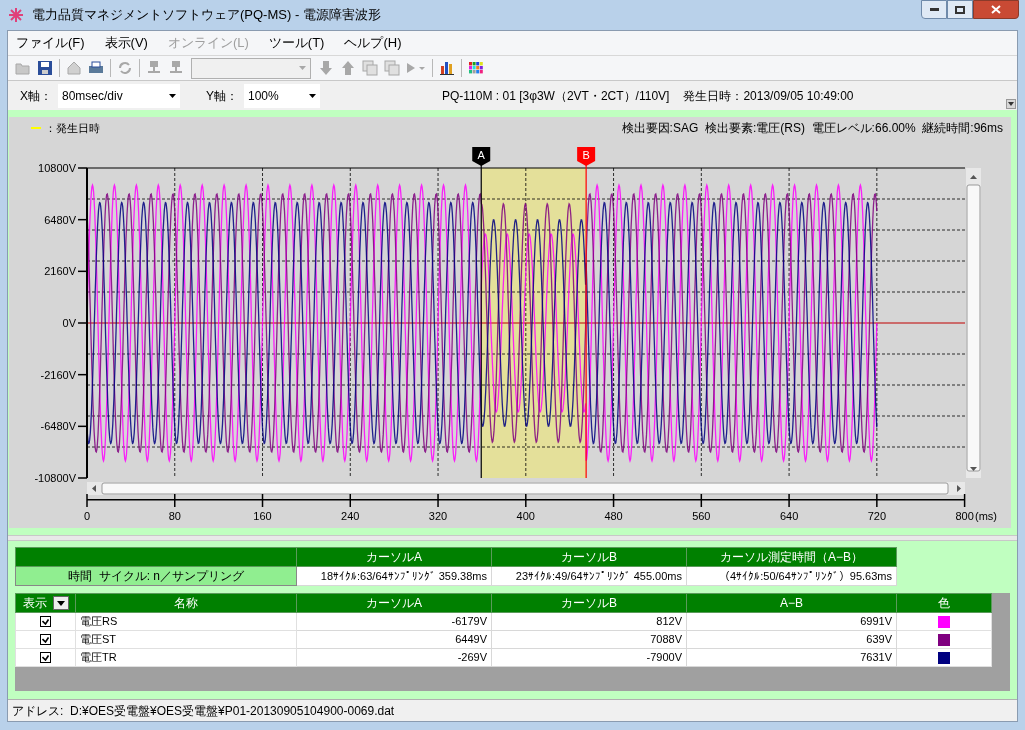 Image resolution: width=1025 pixels, height=730 pixels. Describe the element at coordinates (186, 621) in the screenshot. I see `channel-name: 電圧RS` at that location.